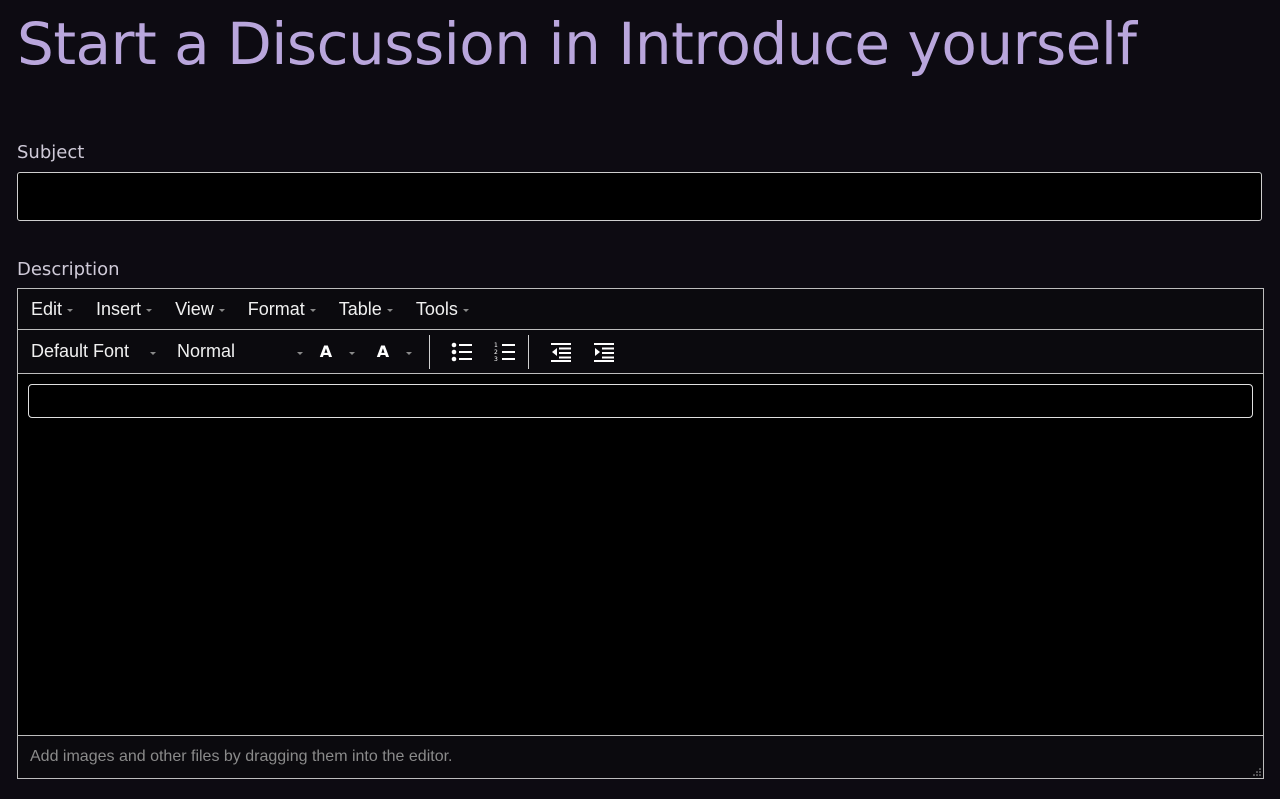  I want to click on outdent-icon, so click(560, 352).